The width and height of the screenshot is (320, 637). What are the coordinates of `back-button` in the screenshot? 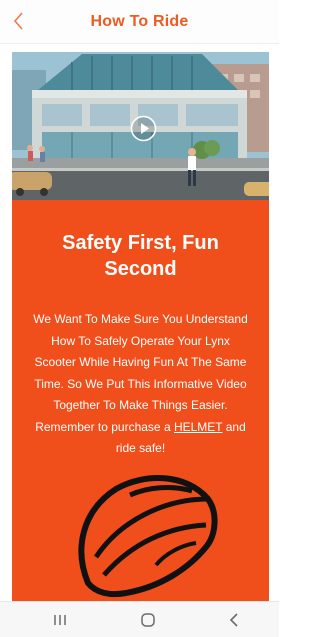 It's located at (19, 21).